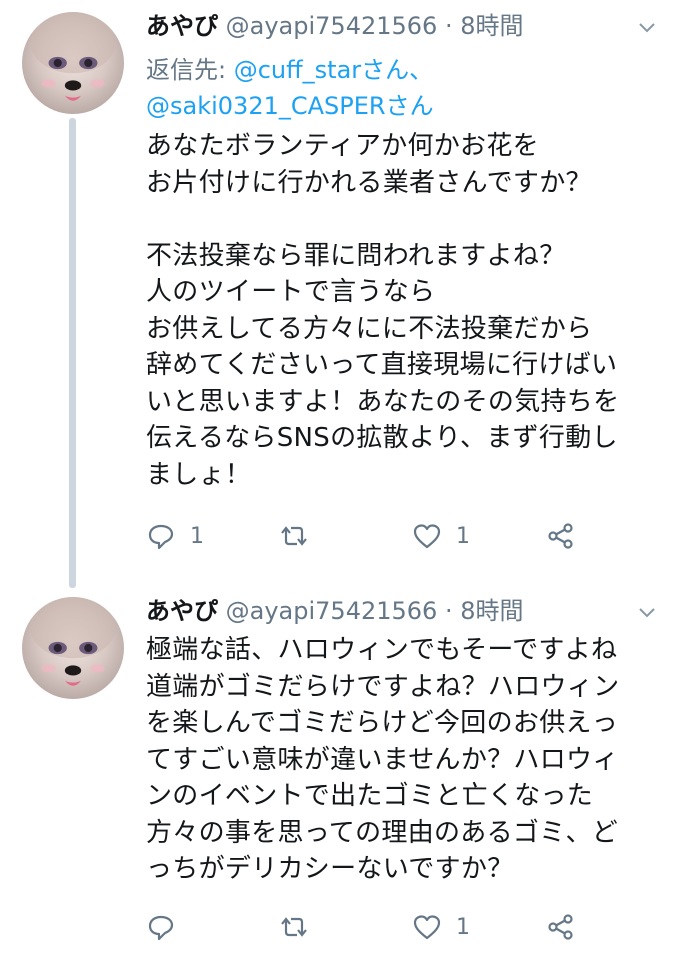 This screenshot has width=680, height=957. What do you see at coordinates (290, 88) in the screenshot?
I see `reply-to-line: 返信先: @cuff_starさん、 @saki0321_CASPERさん` at bounding box center [290, 88].